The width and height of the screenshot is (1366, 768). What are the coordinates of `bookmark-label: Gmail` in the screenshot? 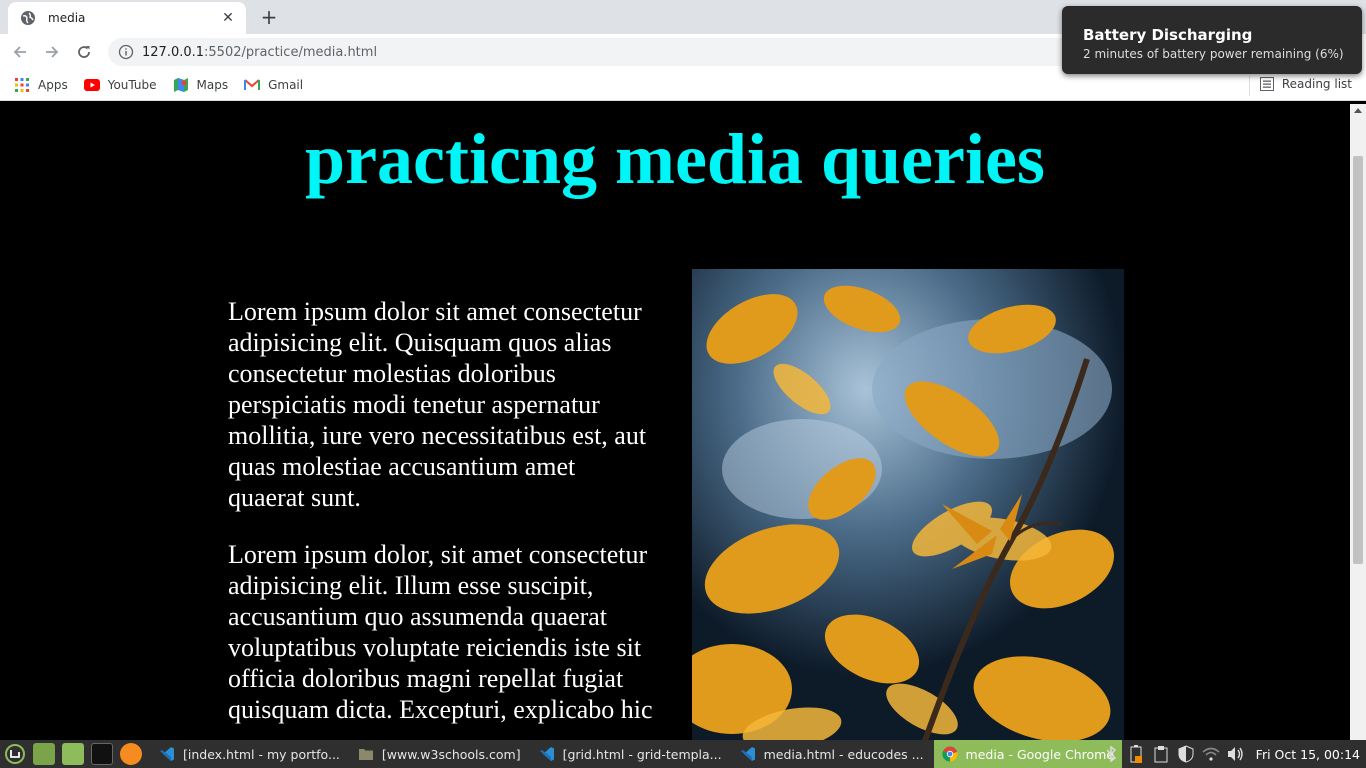 It's located at (286, 85).